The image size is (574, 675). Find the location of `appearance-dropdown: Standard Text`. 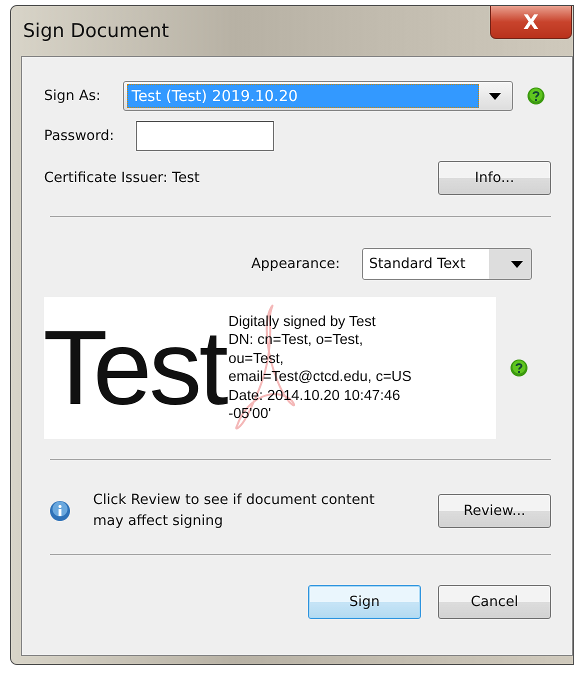

appearance-dropdown: Standard Text is located at coordinates (447, 264).